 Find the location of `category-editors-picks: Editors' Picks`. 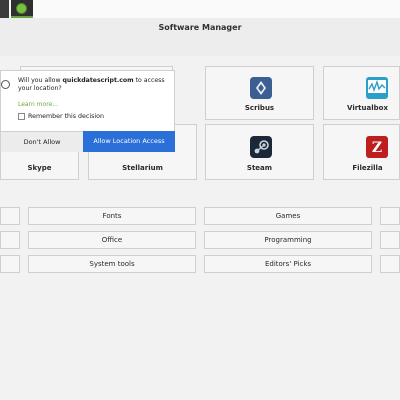

category-editors-picks: Editors' Picks is located at coordinates (288, 264).